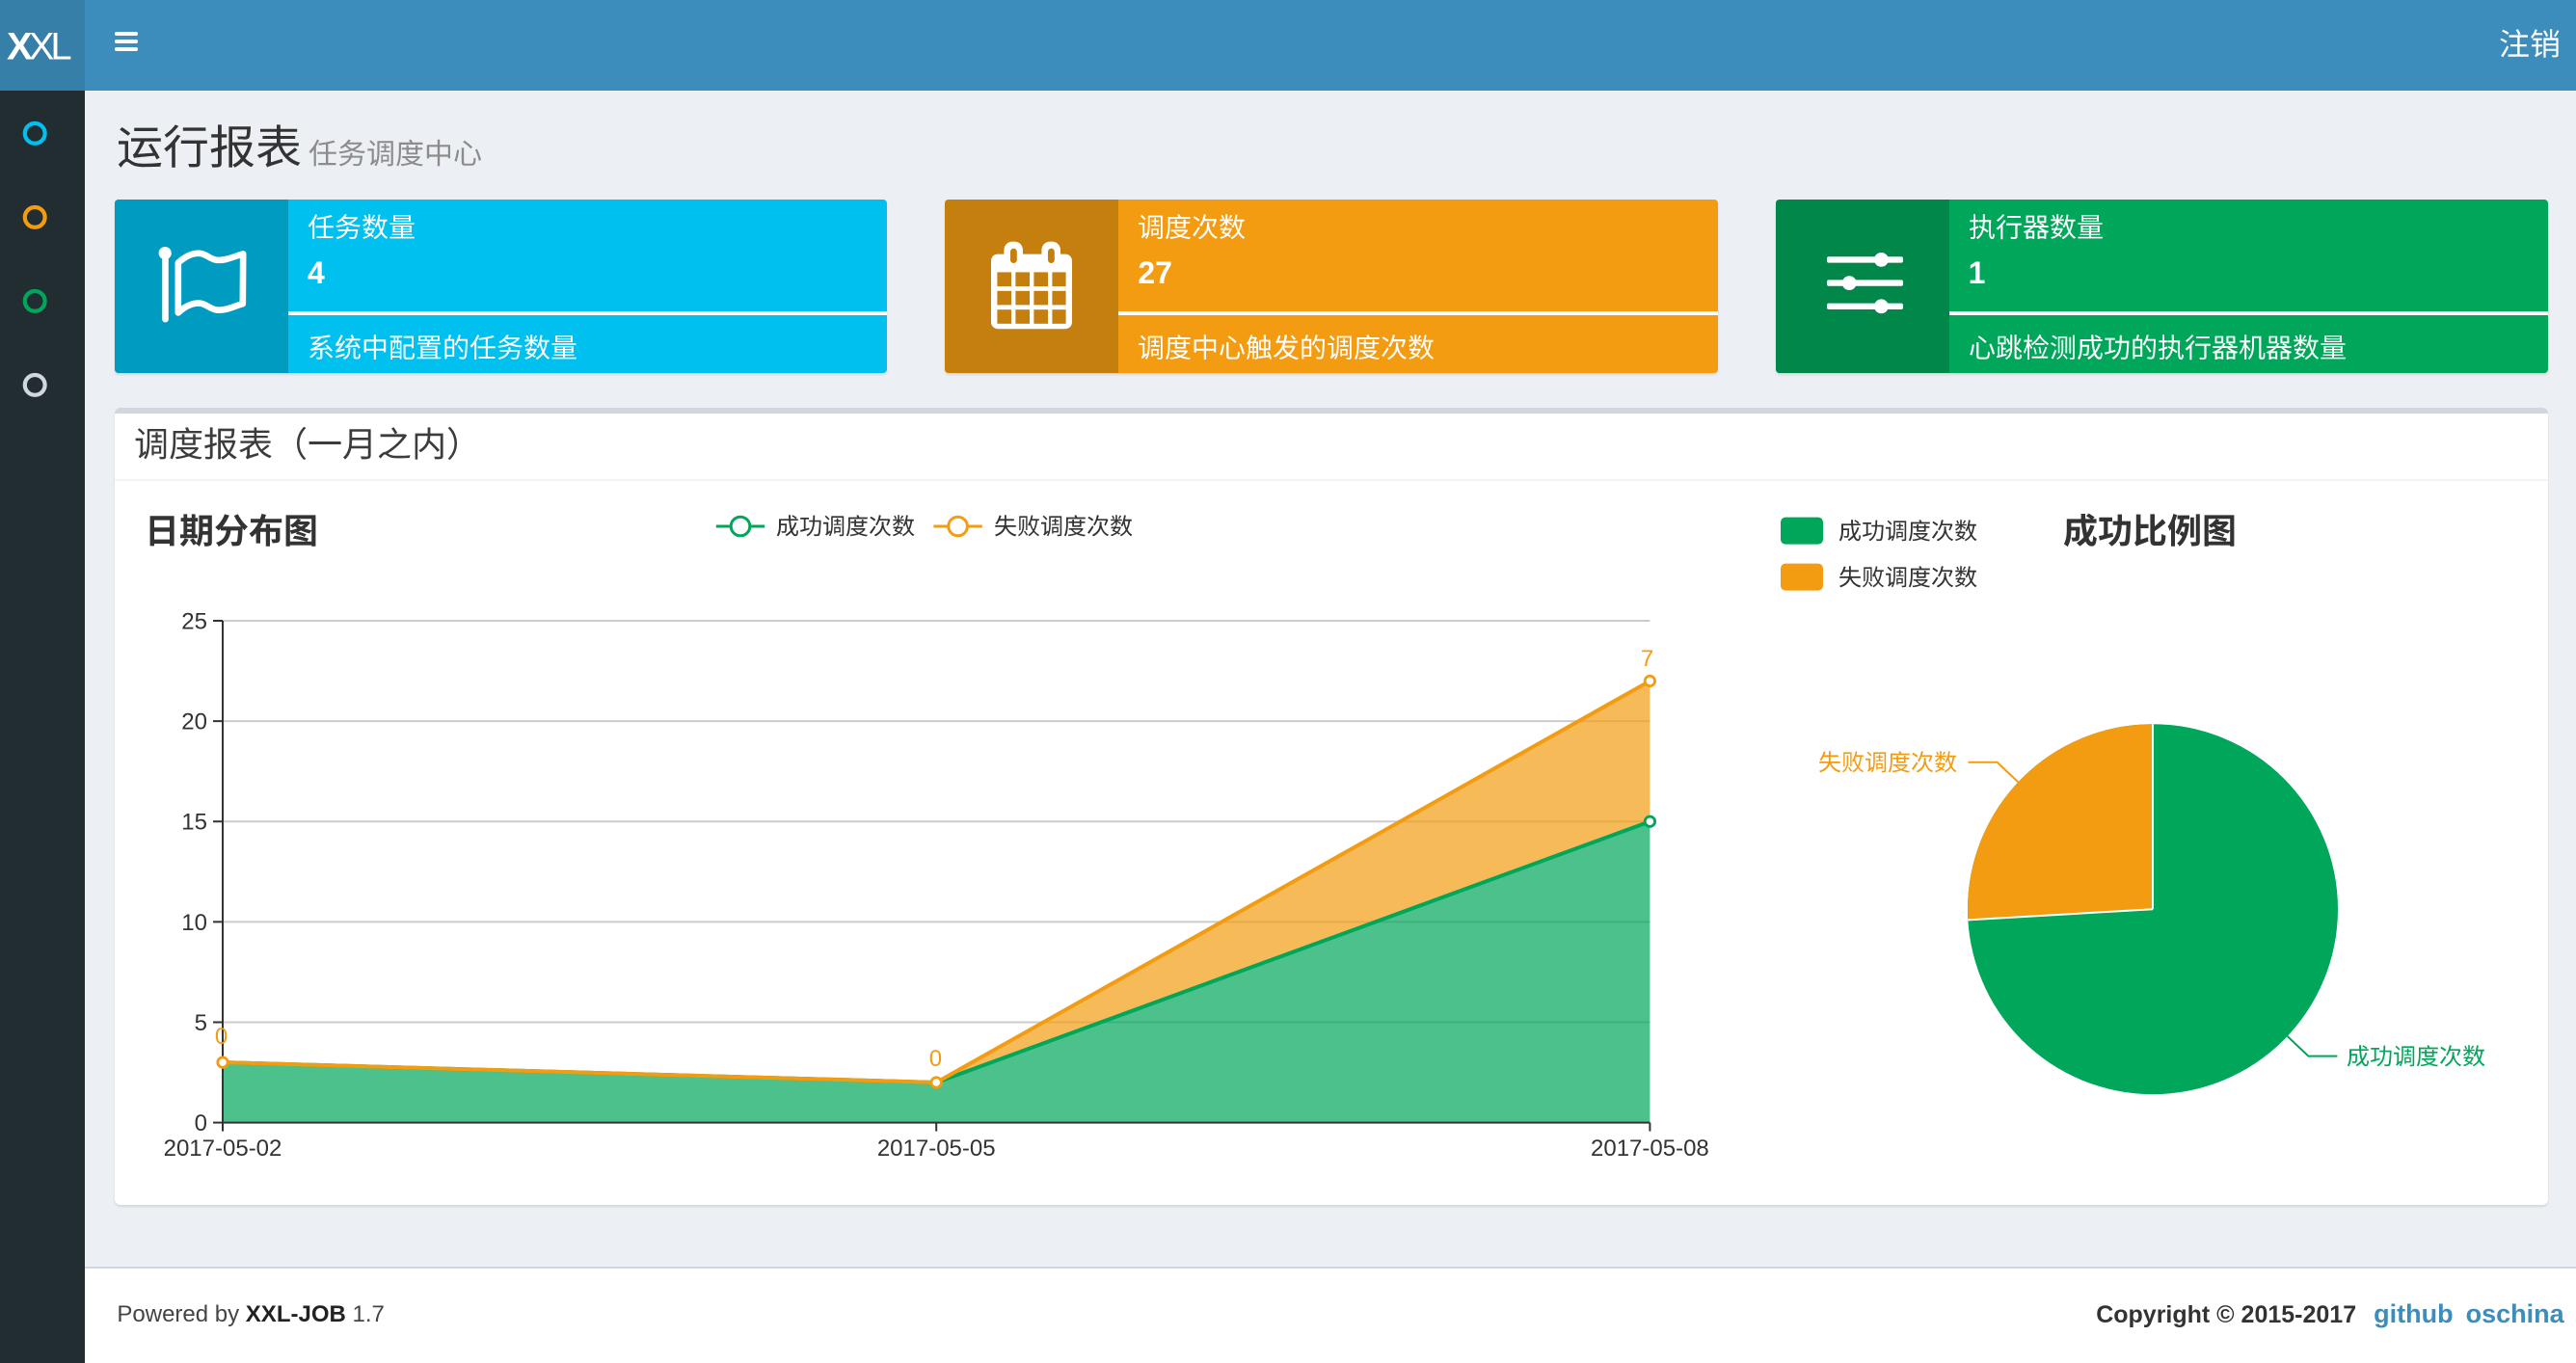 This screenshot has width=2576, height=1363. I want to click on svg-text: XXL, so click(39, 46).